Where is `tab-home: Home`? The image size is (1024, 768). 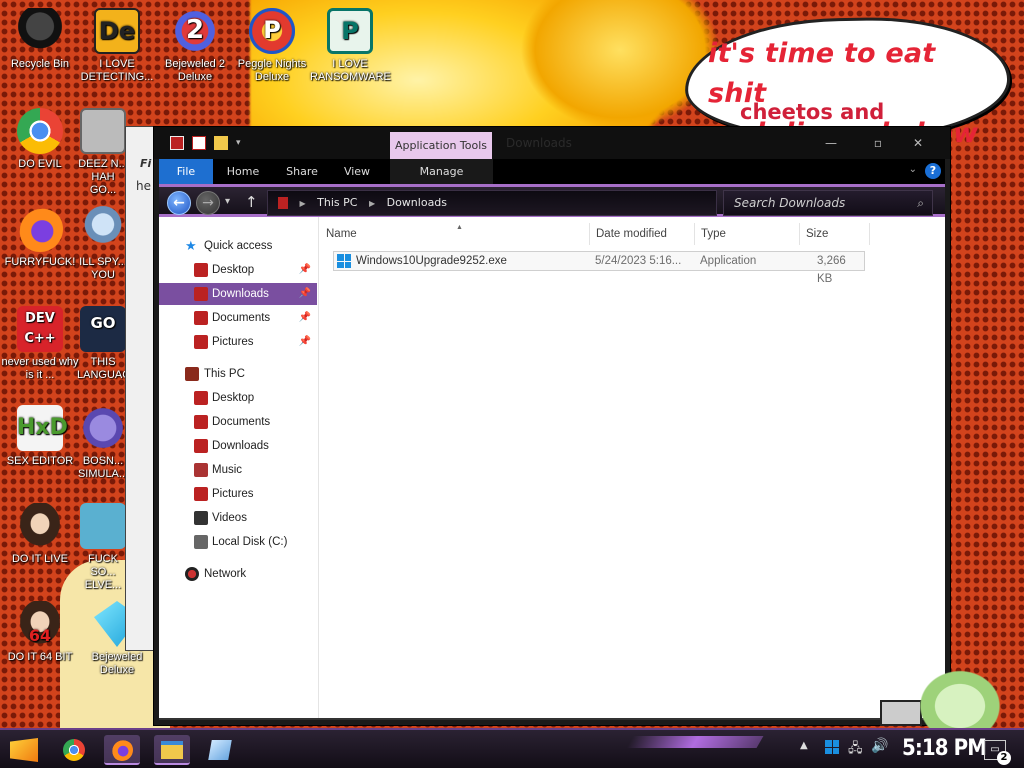
tab-home: Home is located at coordinates (243, 171).